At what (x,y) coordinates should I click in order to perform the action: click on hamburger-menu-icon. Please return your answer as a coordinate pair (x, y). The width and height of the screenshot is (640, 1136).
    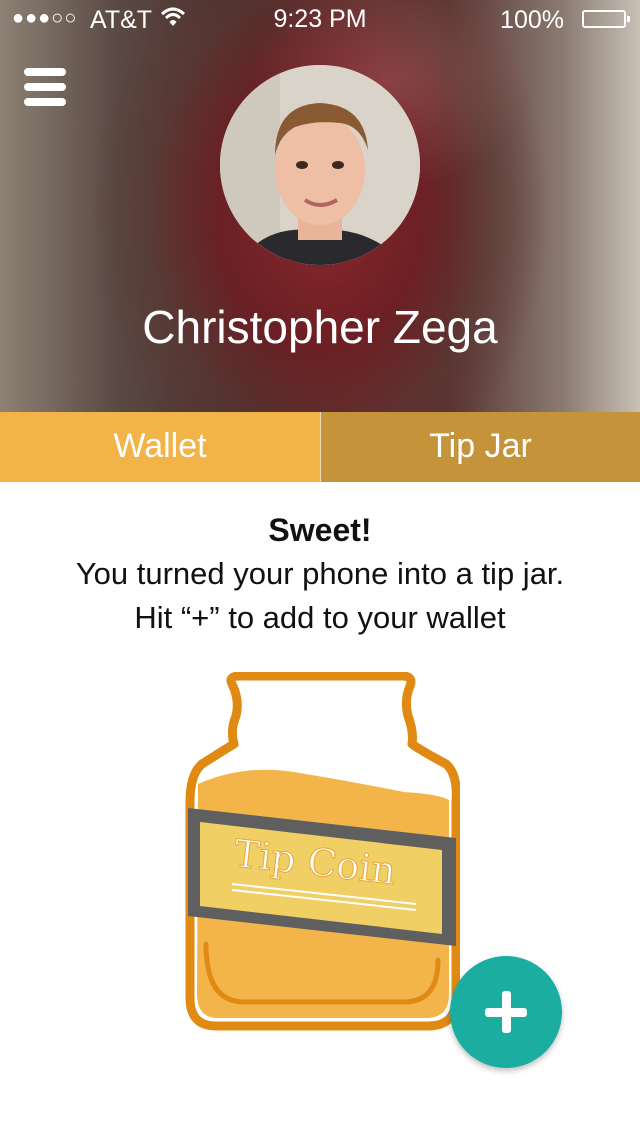
    Looking at the image, I should click on (45, 89).